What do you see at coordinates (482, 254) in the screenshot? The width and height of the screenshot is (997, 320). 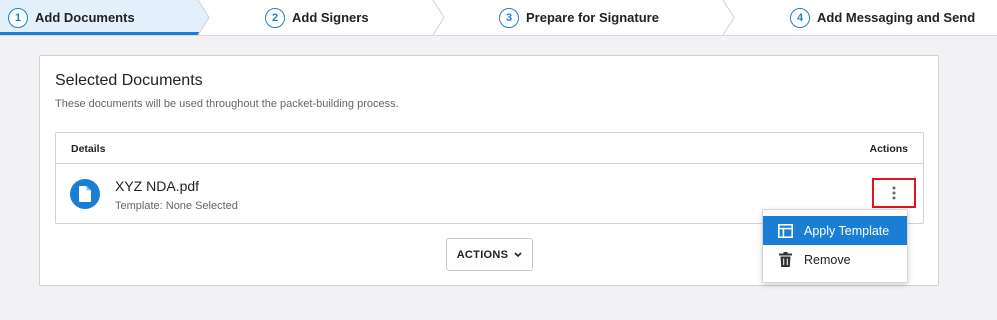 I see `actions-button-label: ACTIONS` at bounding box center [482, 254].